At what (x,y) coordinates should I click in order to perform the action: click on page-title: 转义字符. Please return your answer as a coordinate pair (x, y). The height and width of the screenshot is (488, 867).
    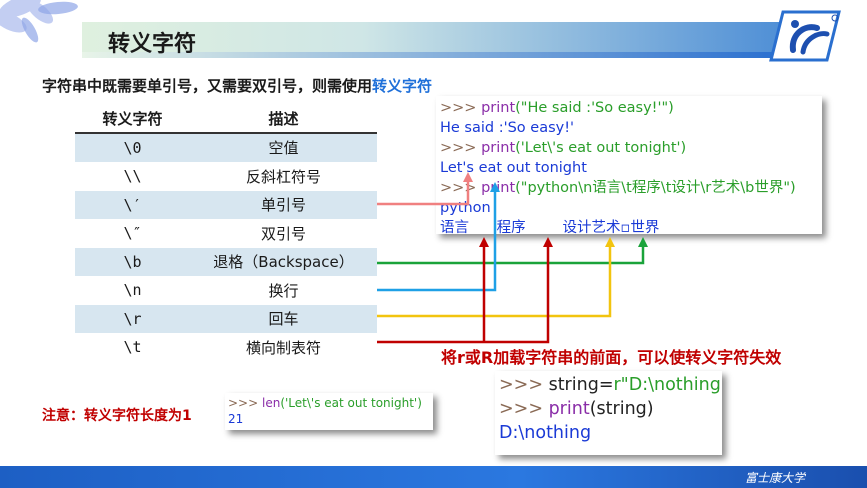
    Looking at the image, I should click on (152, 44).